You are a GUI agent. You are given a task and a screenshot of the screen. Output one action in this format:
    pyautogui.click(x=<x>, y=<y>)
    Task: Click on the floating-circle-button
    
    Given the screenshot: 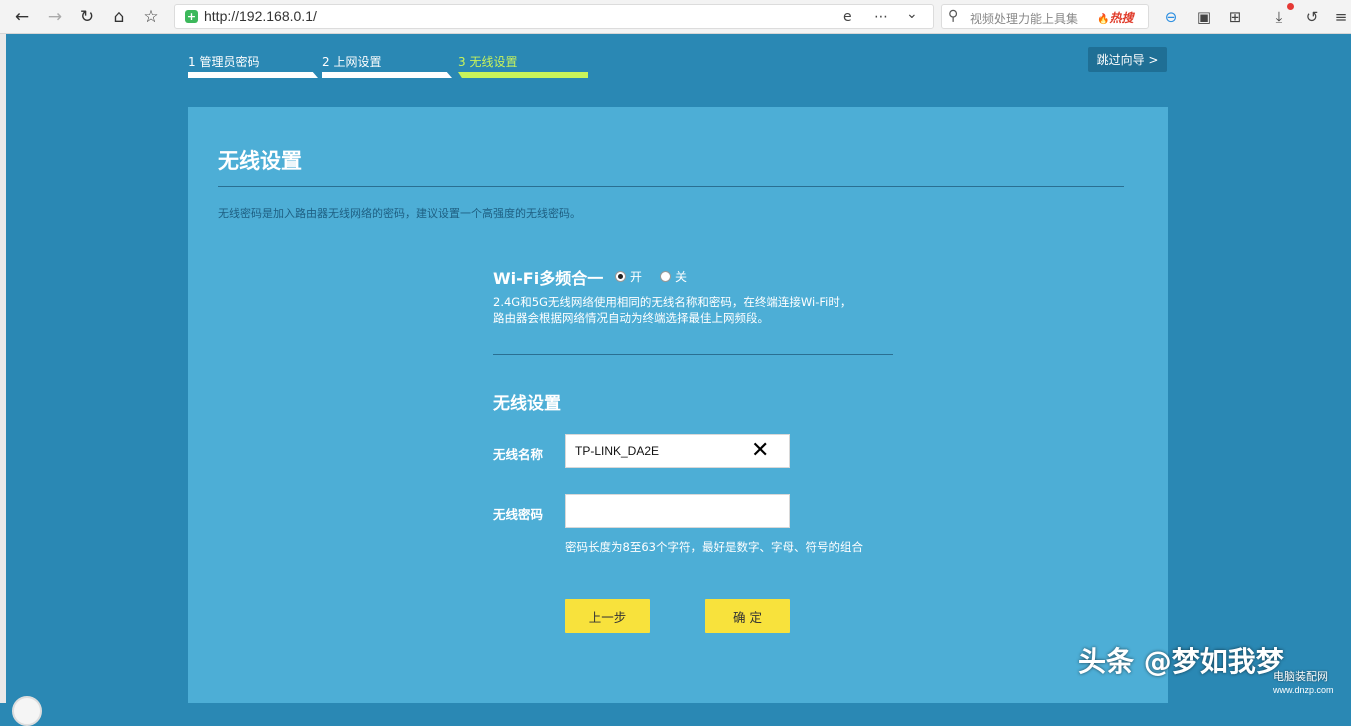 What is the action you would take?
    pyautogui.click(x=27, y=711)
    